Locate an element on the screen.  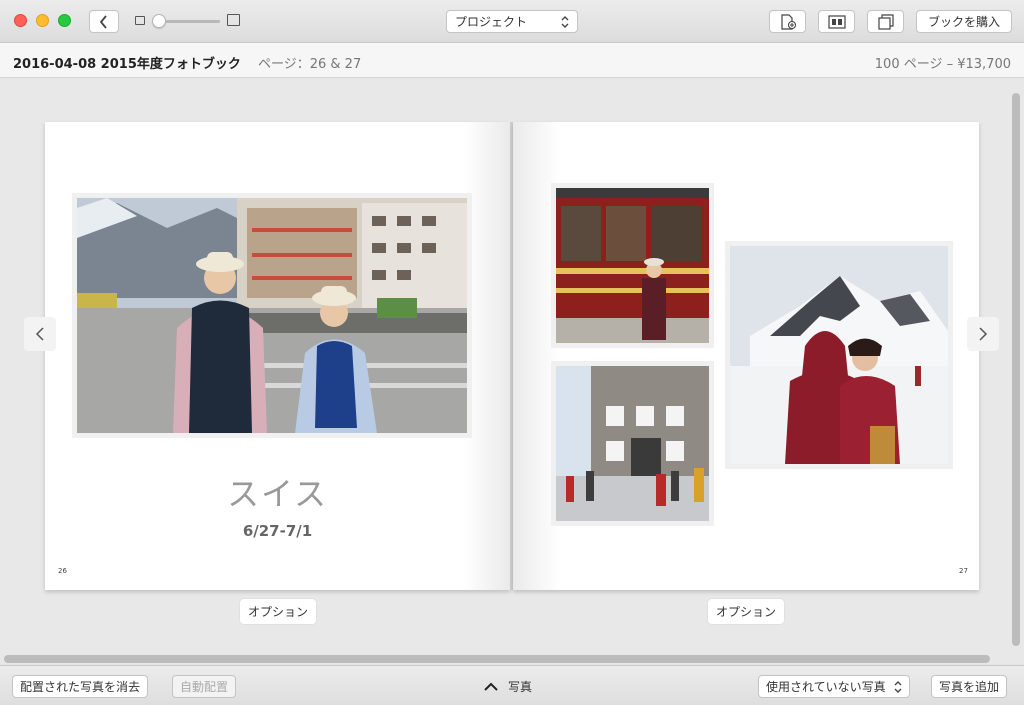
bottom-bar: 配置された写真を消去 自動配置 写真 使用されていない写真 写真を追加 is located at coordinates (512, 685).